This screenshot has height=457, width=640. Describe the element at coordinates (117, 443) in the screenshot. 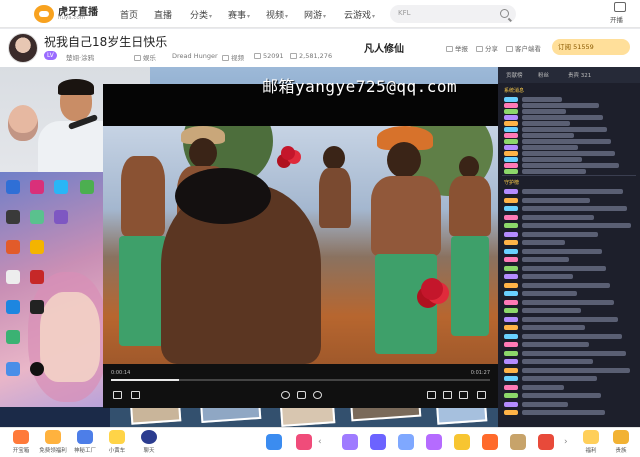

I see `shopping-cart-button: 小黄车` at that location.